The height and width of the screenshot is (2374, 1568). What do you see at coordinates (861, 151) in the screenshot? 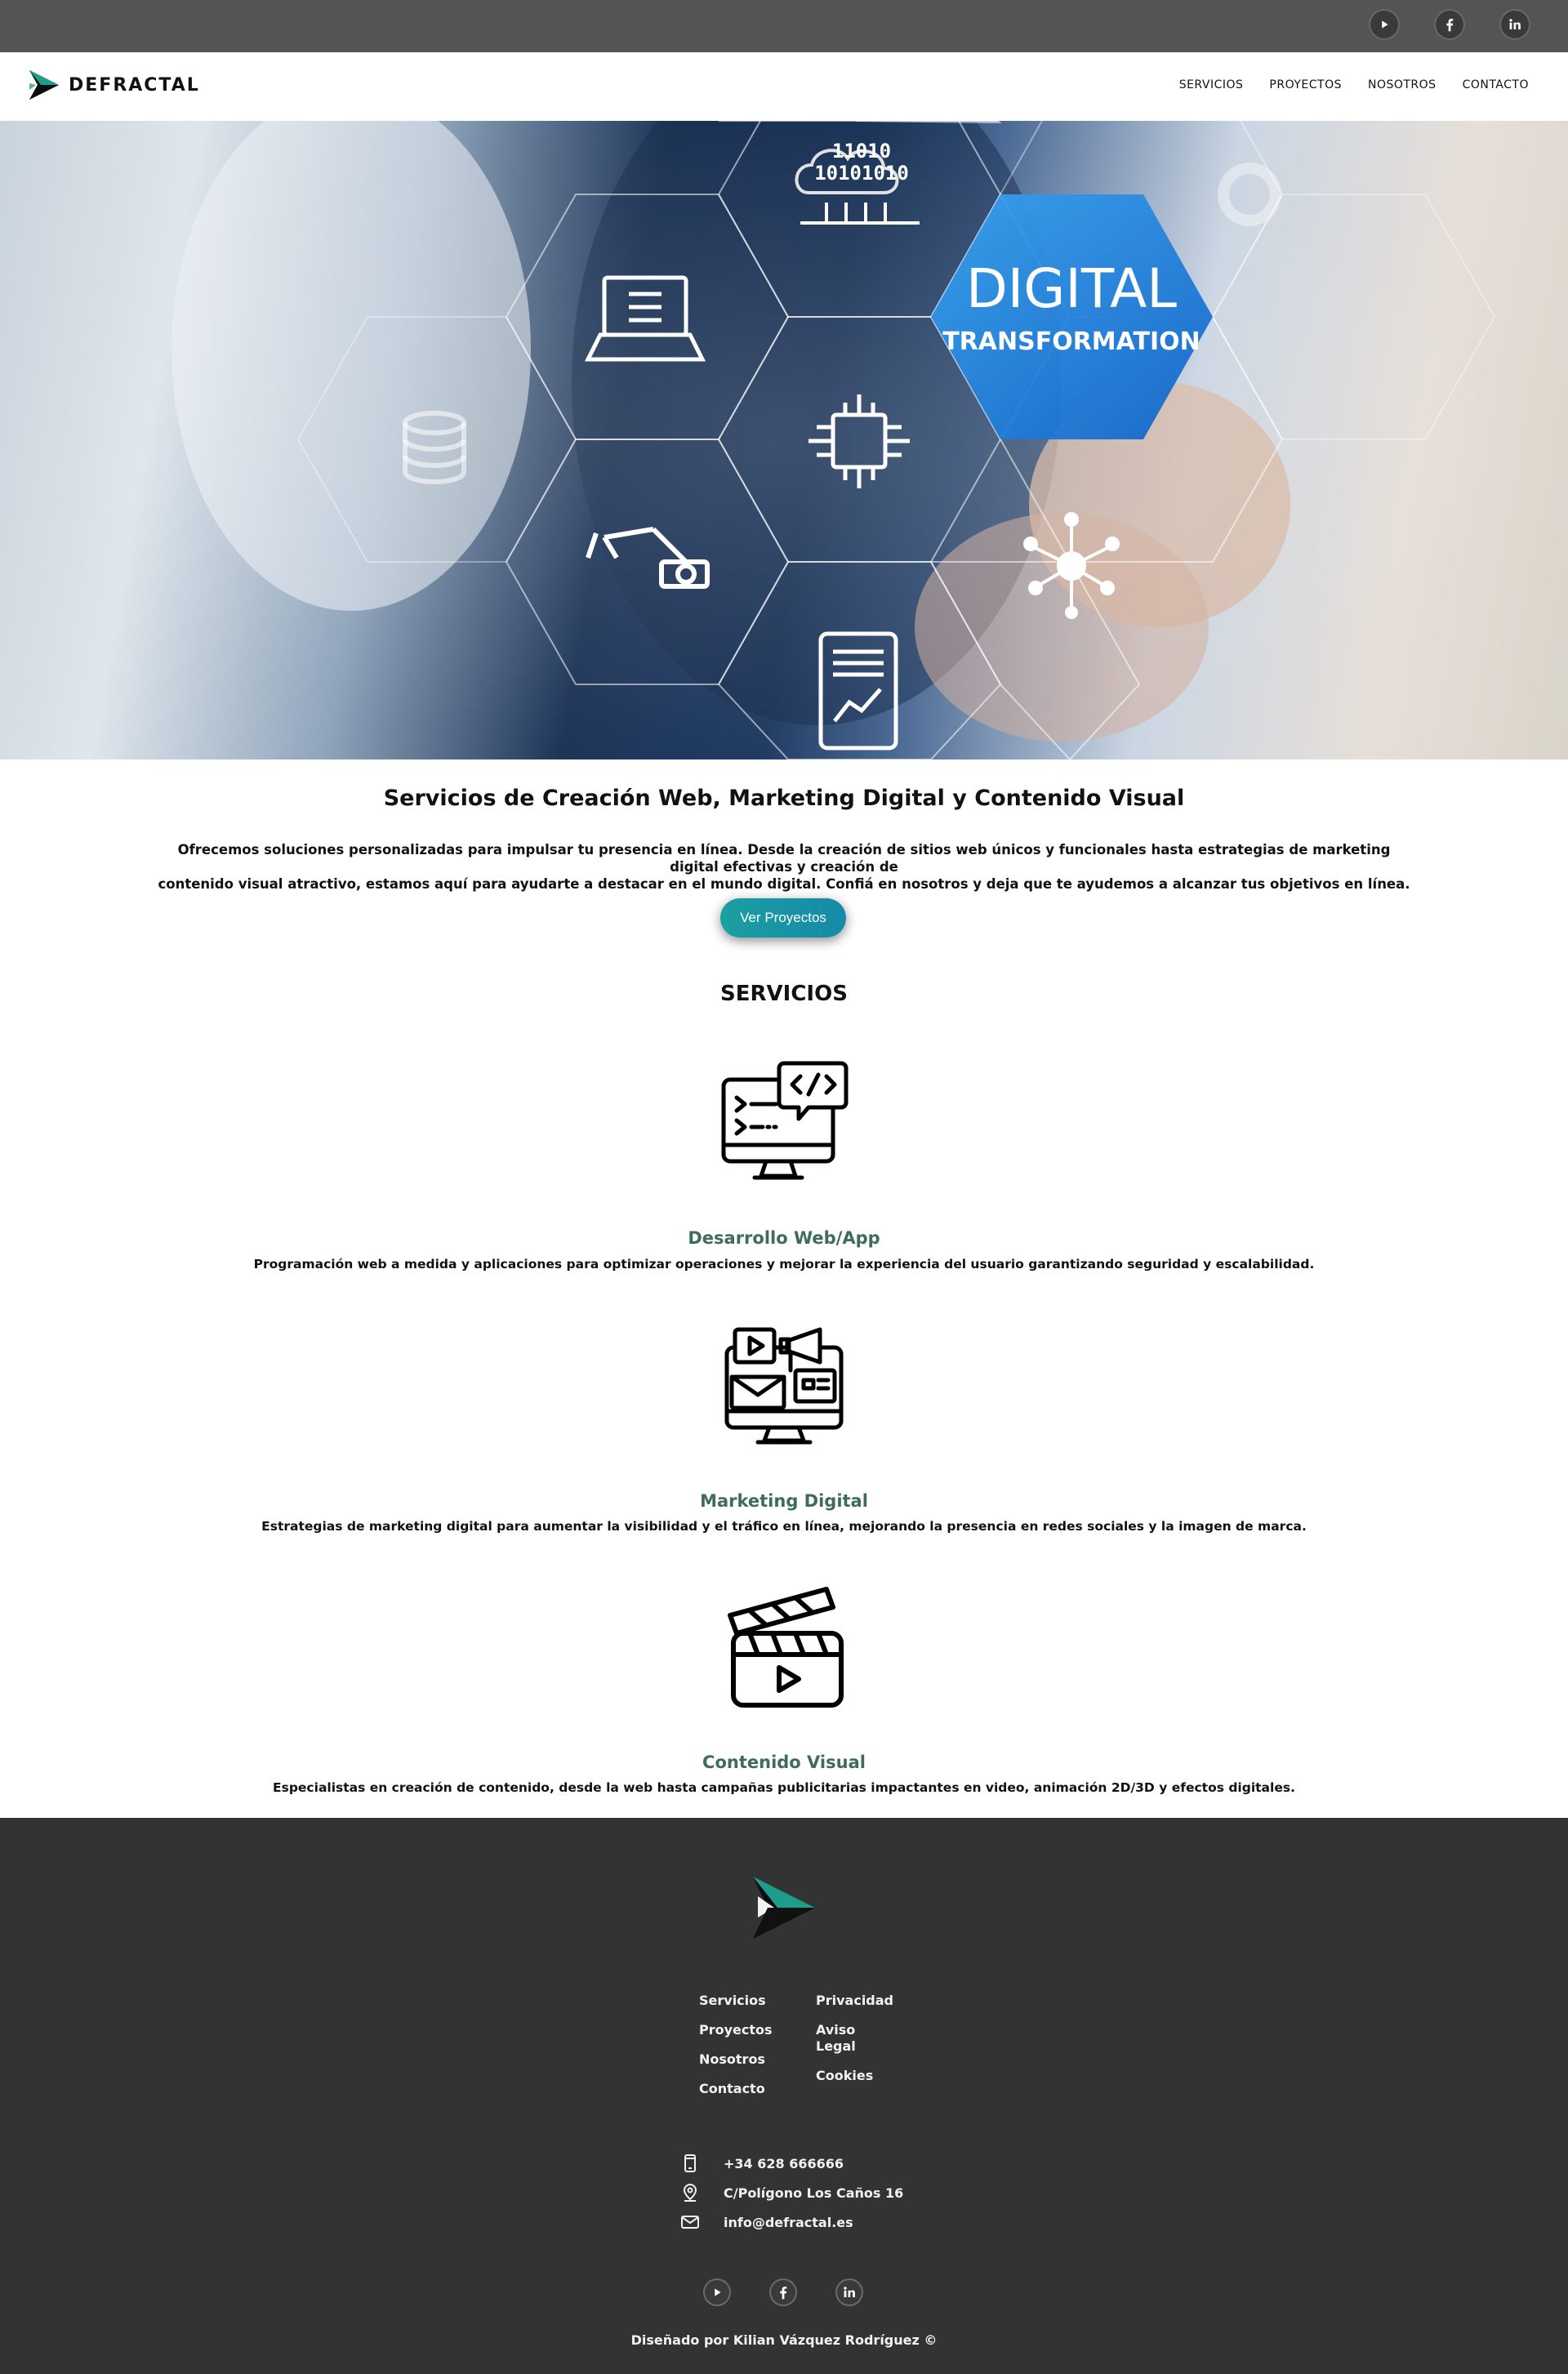
I see `binary-text-1: 11010` at bounding box center [861, 151].